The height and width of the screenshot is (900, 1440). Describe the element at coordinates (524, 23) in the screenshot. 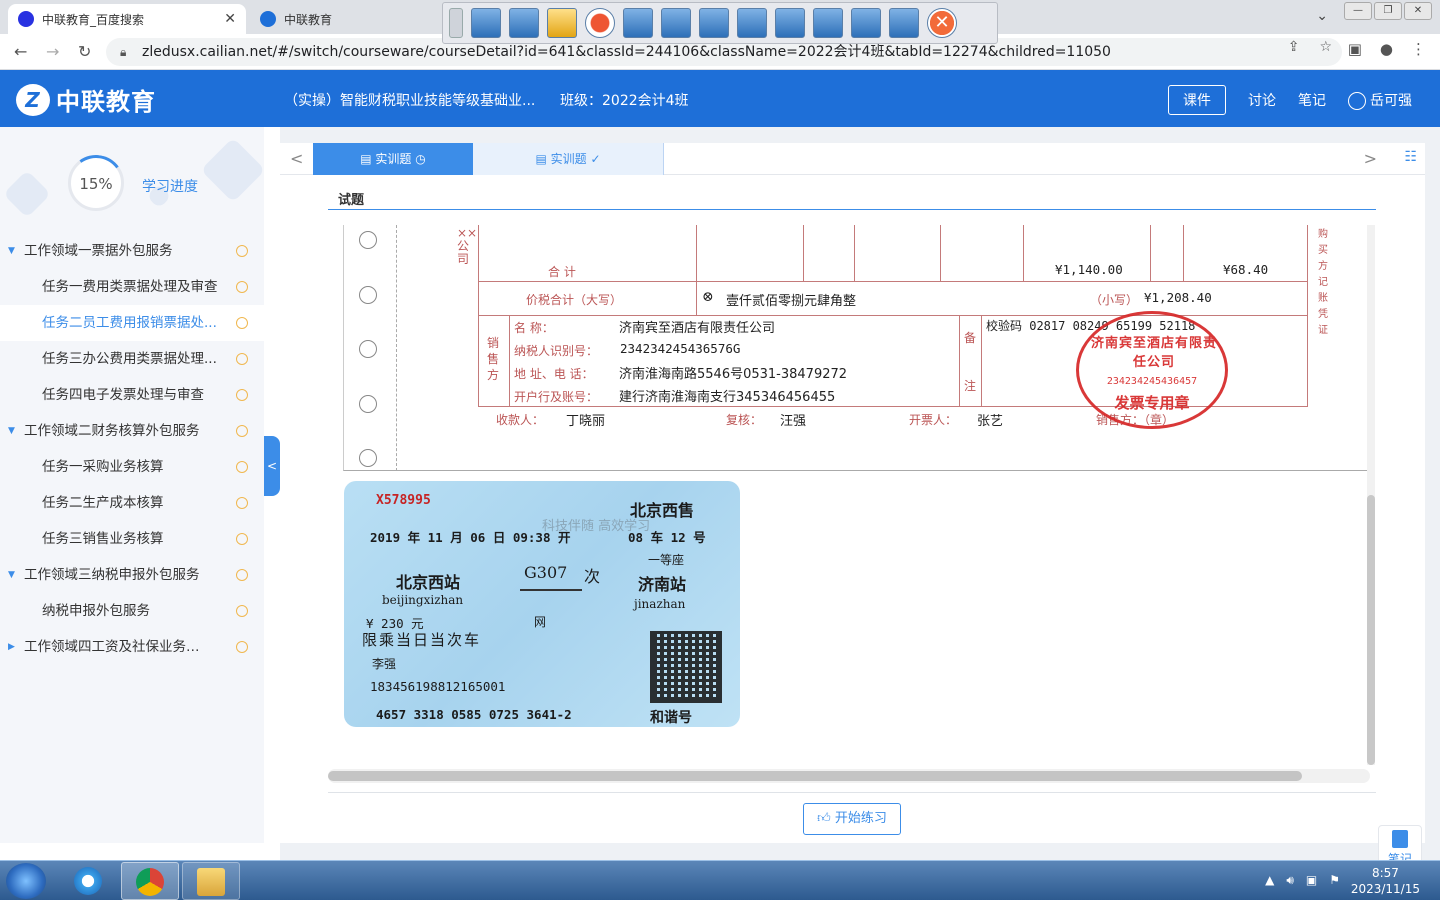

I see `broadcast-icon` at that location.